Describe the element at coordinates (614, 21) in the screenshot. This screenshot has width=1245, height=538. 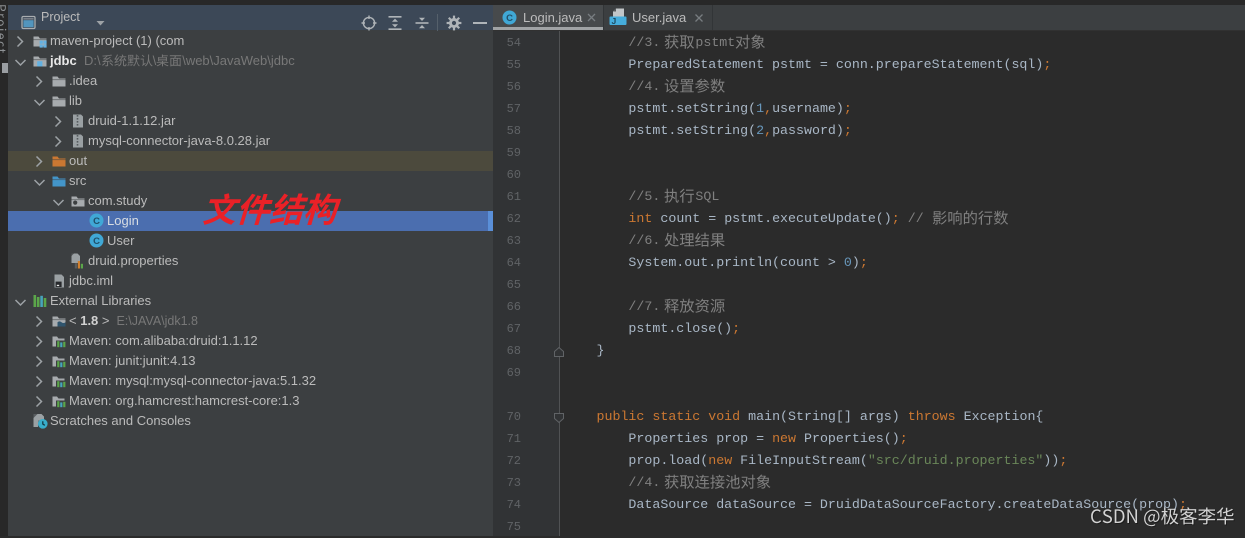
I see `svg-text: J` at that location.